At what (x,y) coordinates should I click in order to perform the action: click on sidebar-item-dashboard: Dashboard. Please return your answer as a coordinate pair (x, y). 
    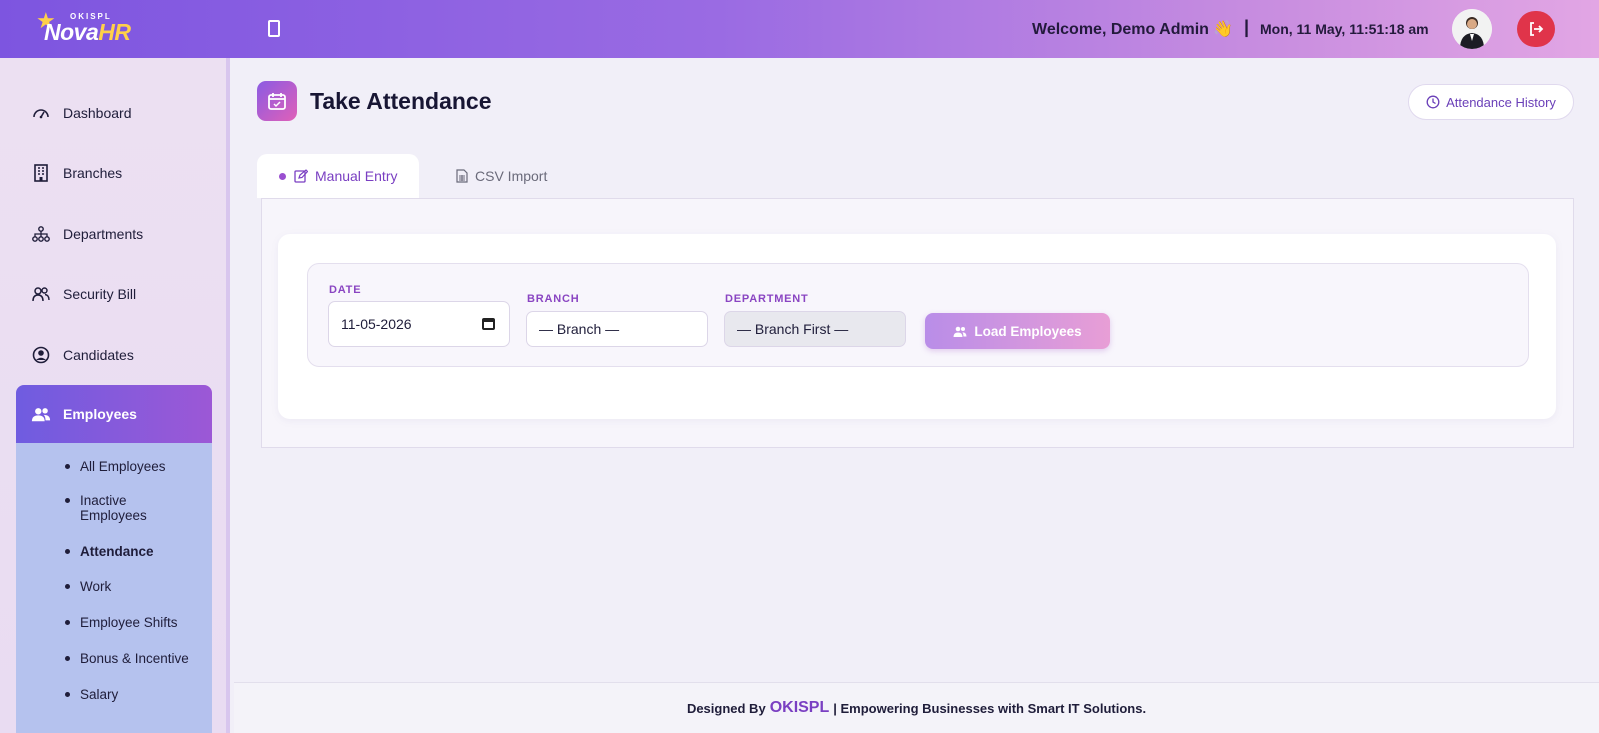
    Looking at the image, I should click on (114, 113).